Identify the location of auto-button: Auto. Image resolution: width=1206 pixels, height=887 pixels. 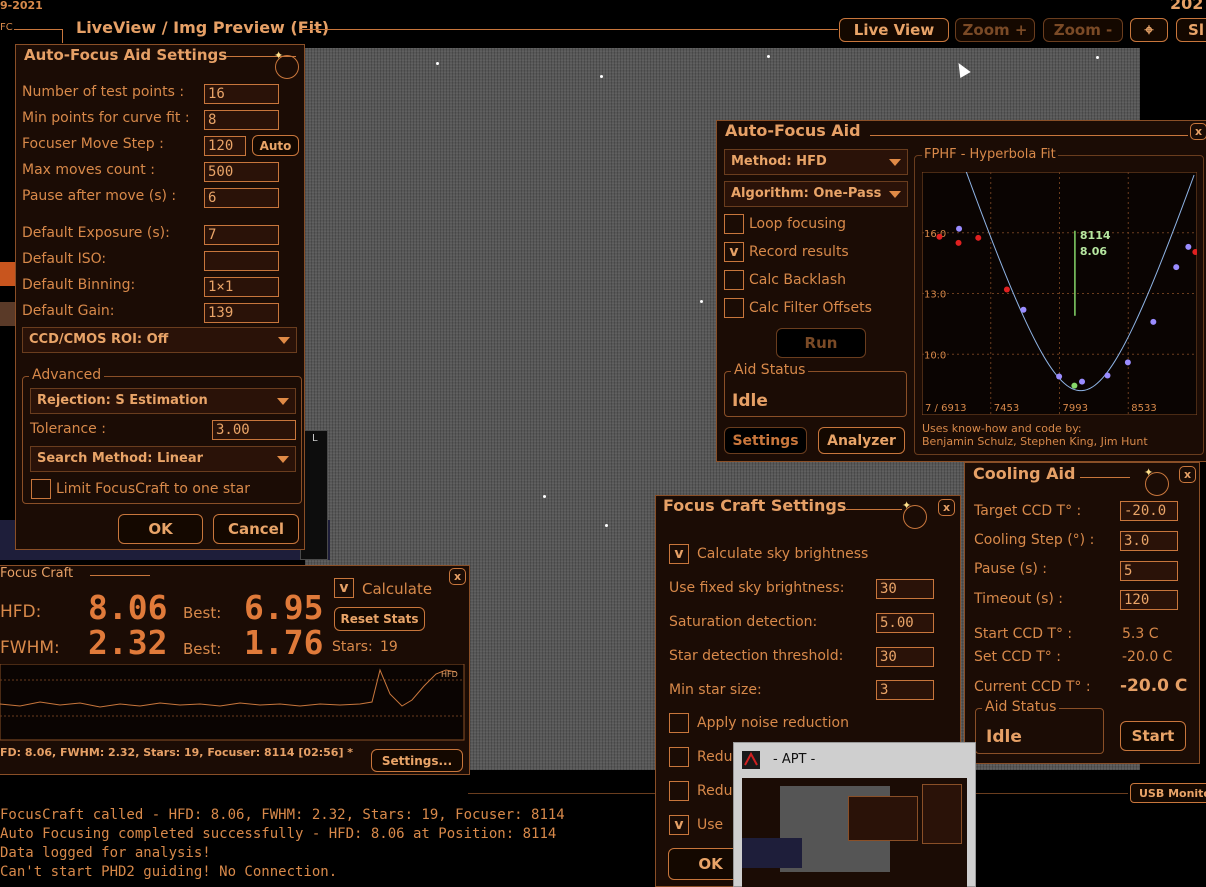
(275, 145).